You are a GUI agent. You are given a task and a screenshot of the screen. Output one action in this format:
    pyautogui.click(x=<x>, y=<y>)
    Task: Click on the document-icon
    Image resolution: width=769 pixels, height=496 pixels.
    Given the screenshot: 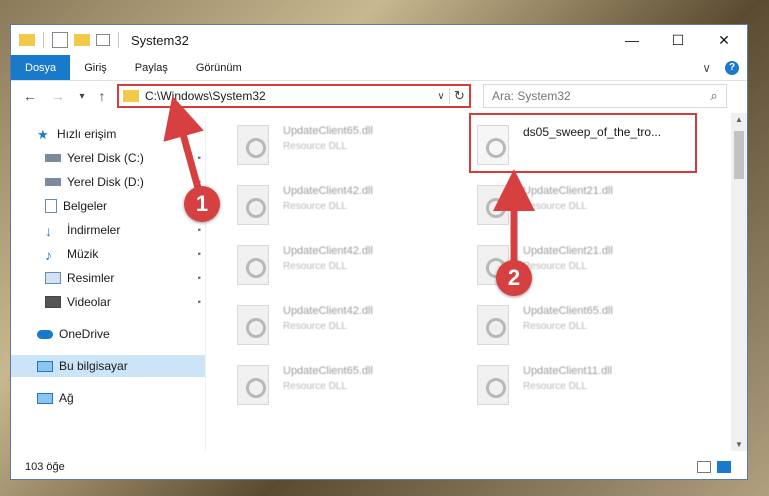 What is the action you would take?
    pyautogui.click(x=51, y=206)
    